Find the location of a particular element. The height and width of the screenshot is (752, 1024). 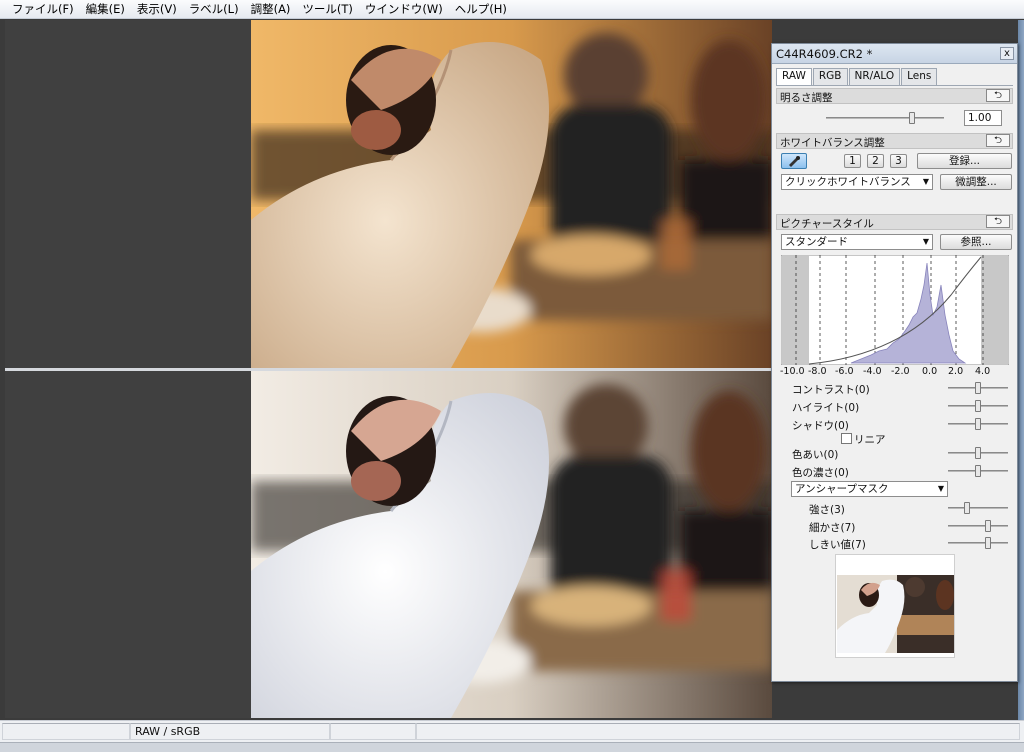

histogram-axis-label: -2.0 is located at coordinates (900, 371).